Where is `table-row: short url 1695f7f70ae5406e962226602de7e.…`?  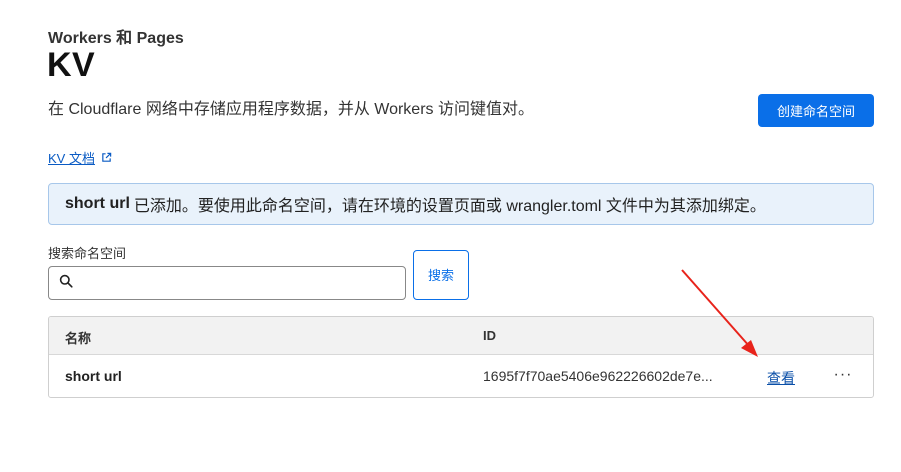
table-row: short url 1695f7f70ae5406e962226602de7e.… is located at coordinates (461, 376).